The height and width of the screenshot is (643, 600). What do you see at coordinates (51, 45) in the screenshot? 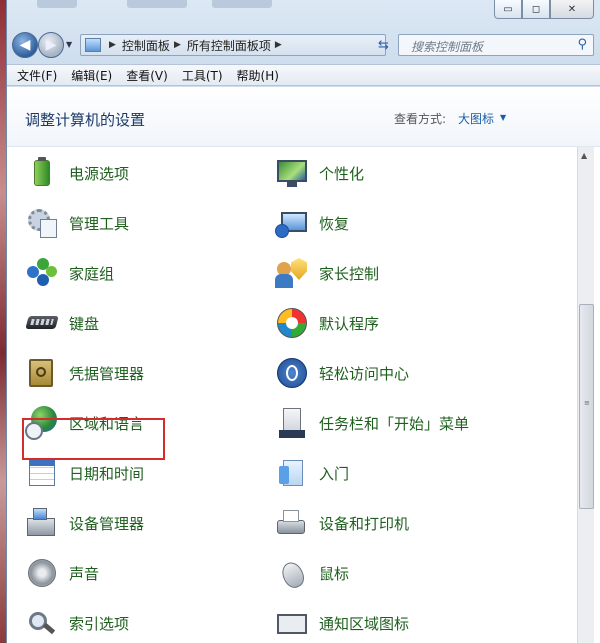
I see `forward-button: ▶` at bounding box center [51, 45].